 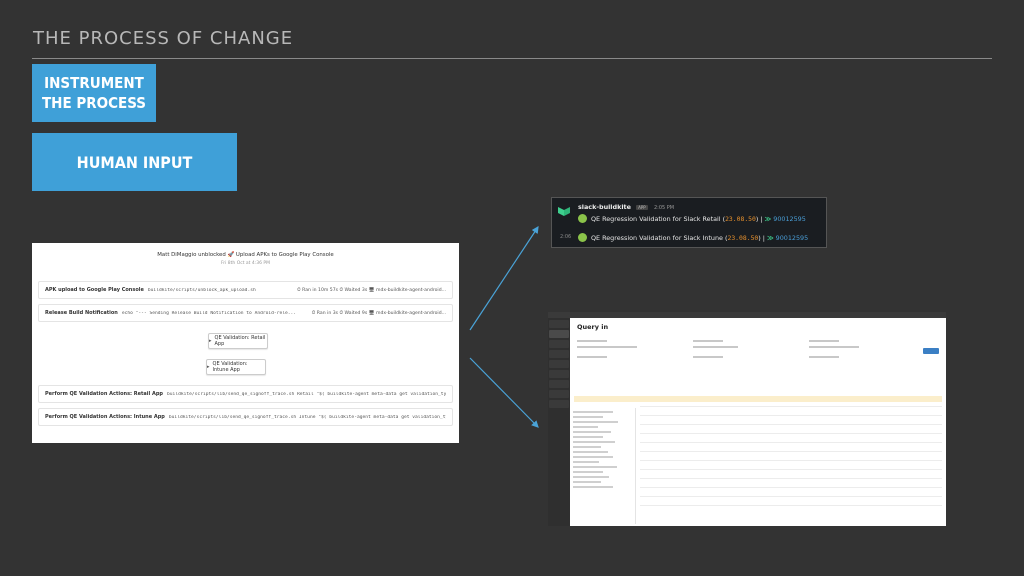 What do you see at coordinates (504, 392) in the screenshot?
I see `arrow-to-query` at bounding box center [504, 392].